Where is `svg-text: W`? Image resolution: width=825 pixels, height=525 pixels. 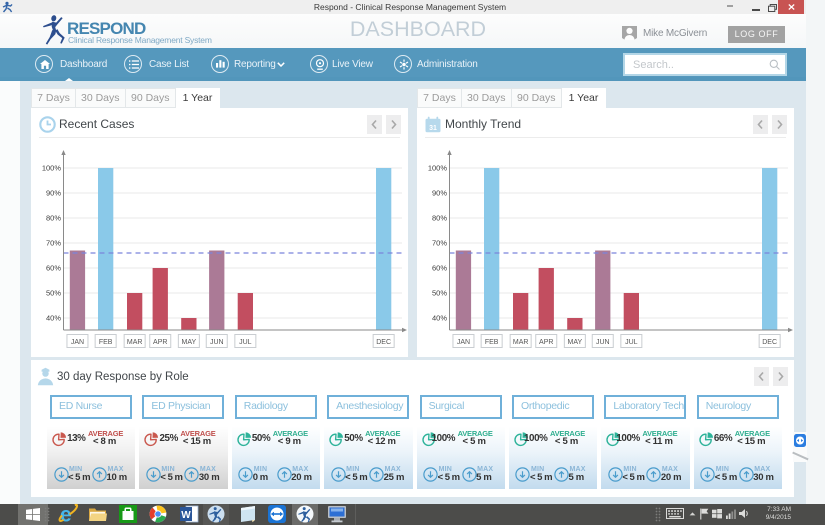
svg-text: W is located at coordinates (186, 515).